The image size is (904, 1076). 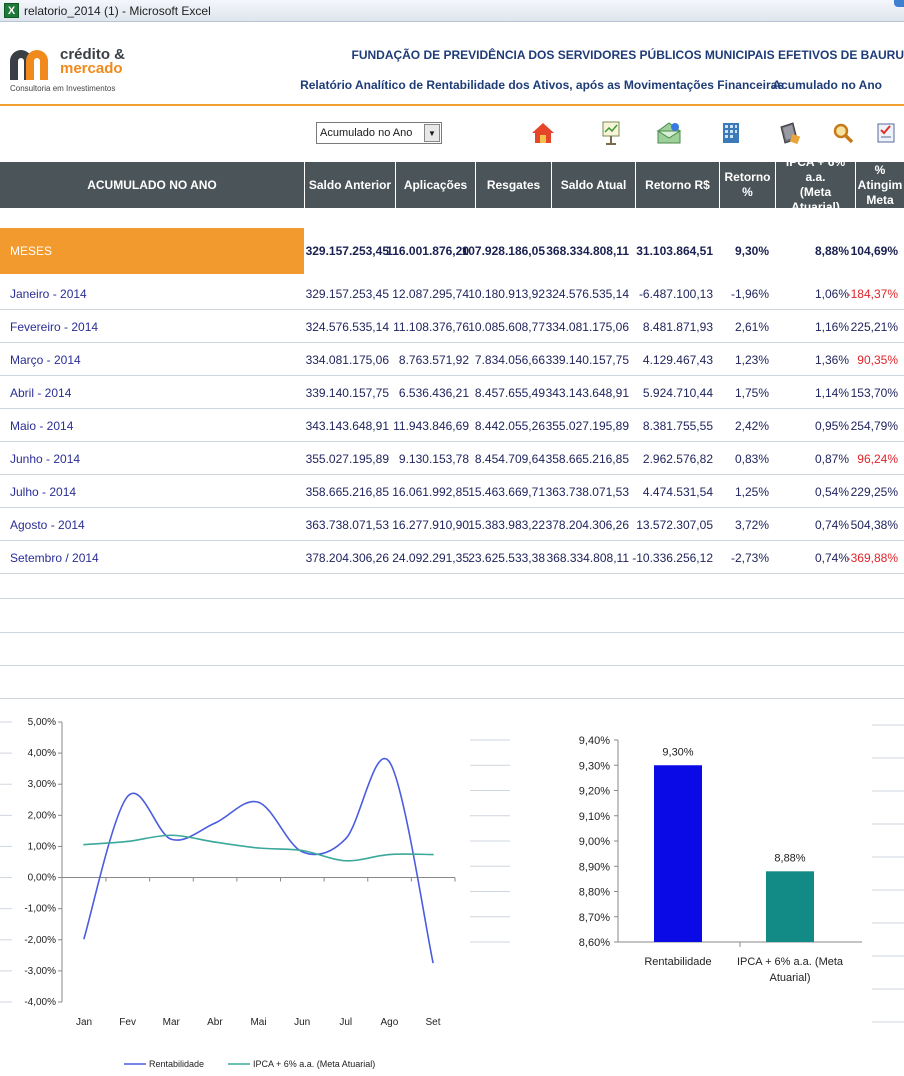 What do you see at coordinates (872, 557) in the screenshot?
I see `cell-atingem: -369,88%` at bounding box center [872, 557].